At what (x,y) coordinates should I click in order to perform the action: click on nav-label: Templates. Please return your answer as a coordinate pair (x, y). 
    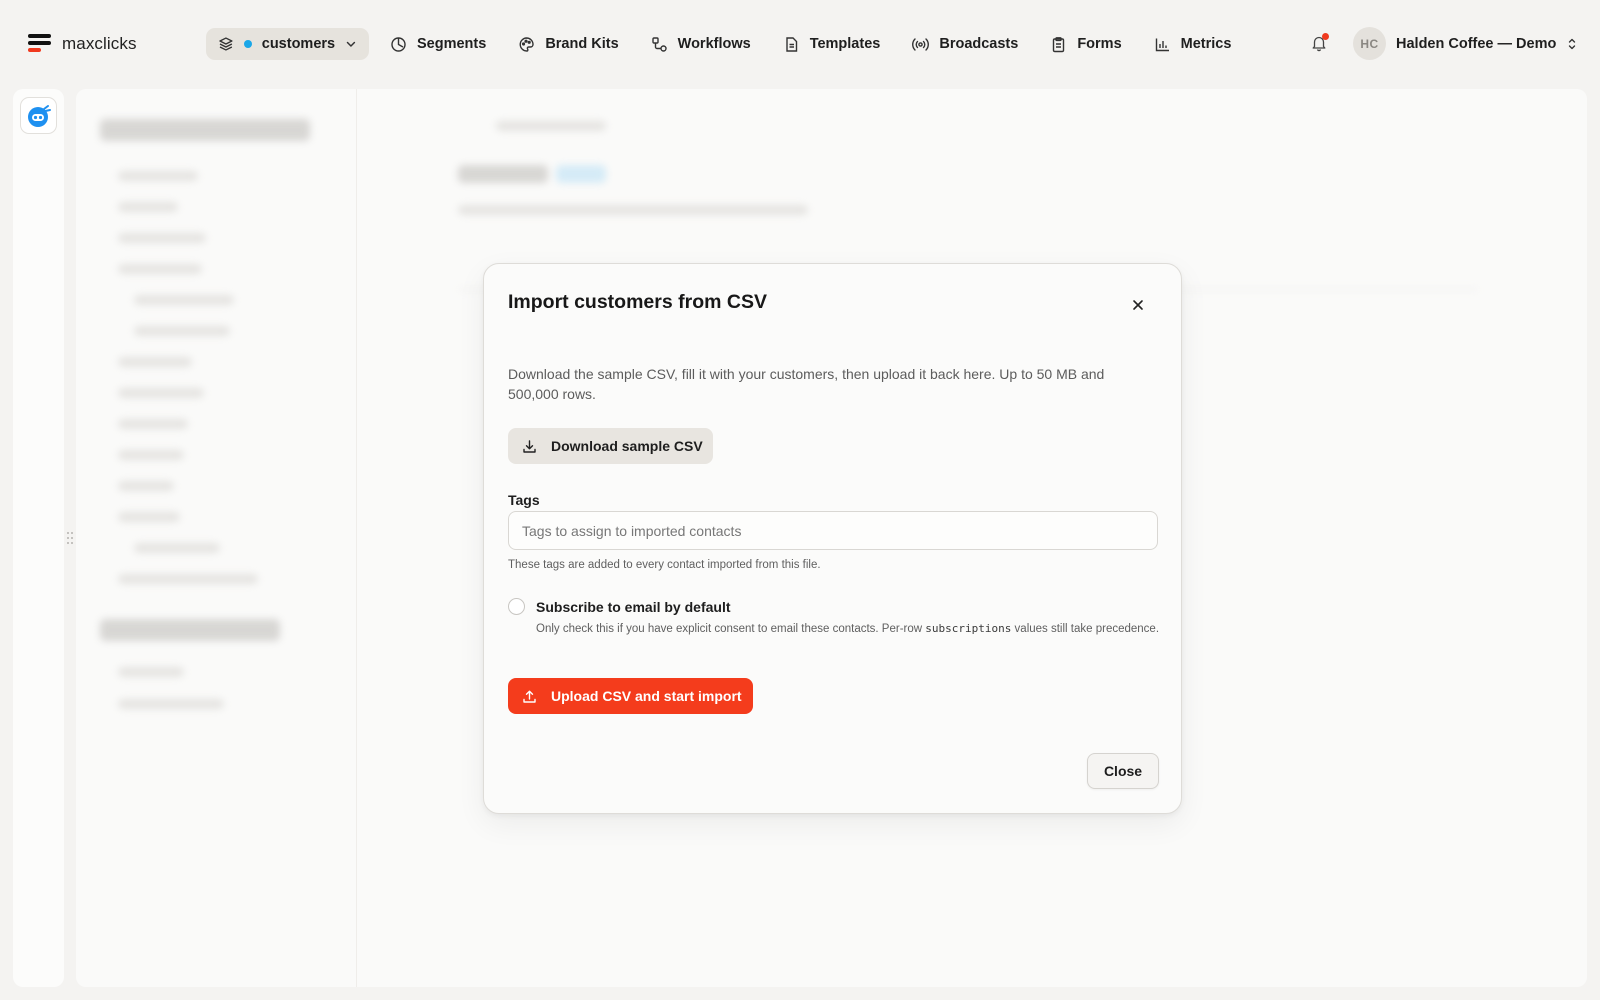
    Looking at the image, I should click on (845, 44).